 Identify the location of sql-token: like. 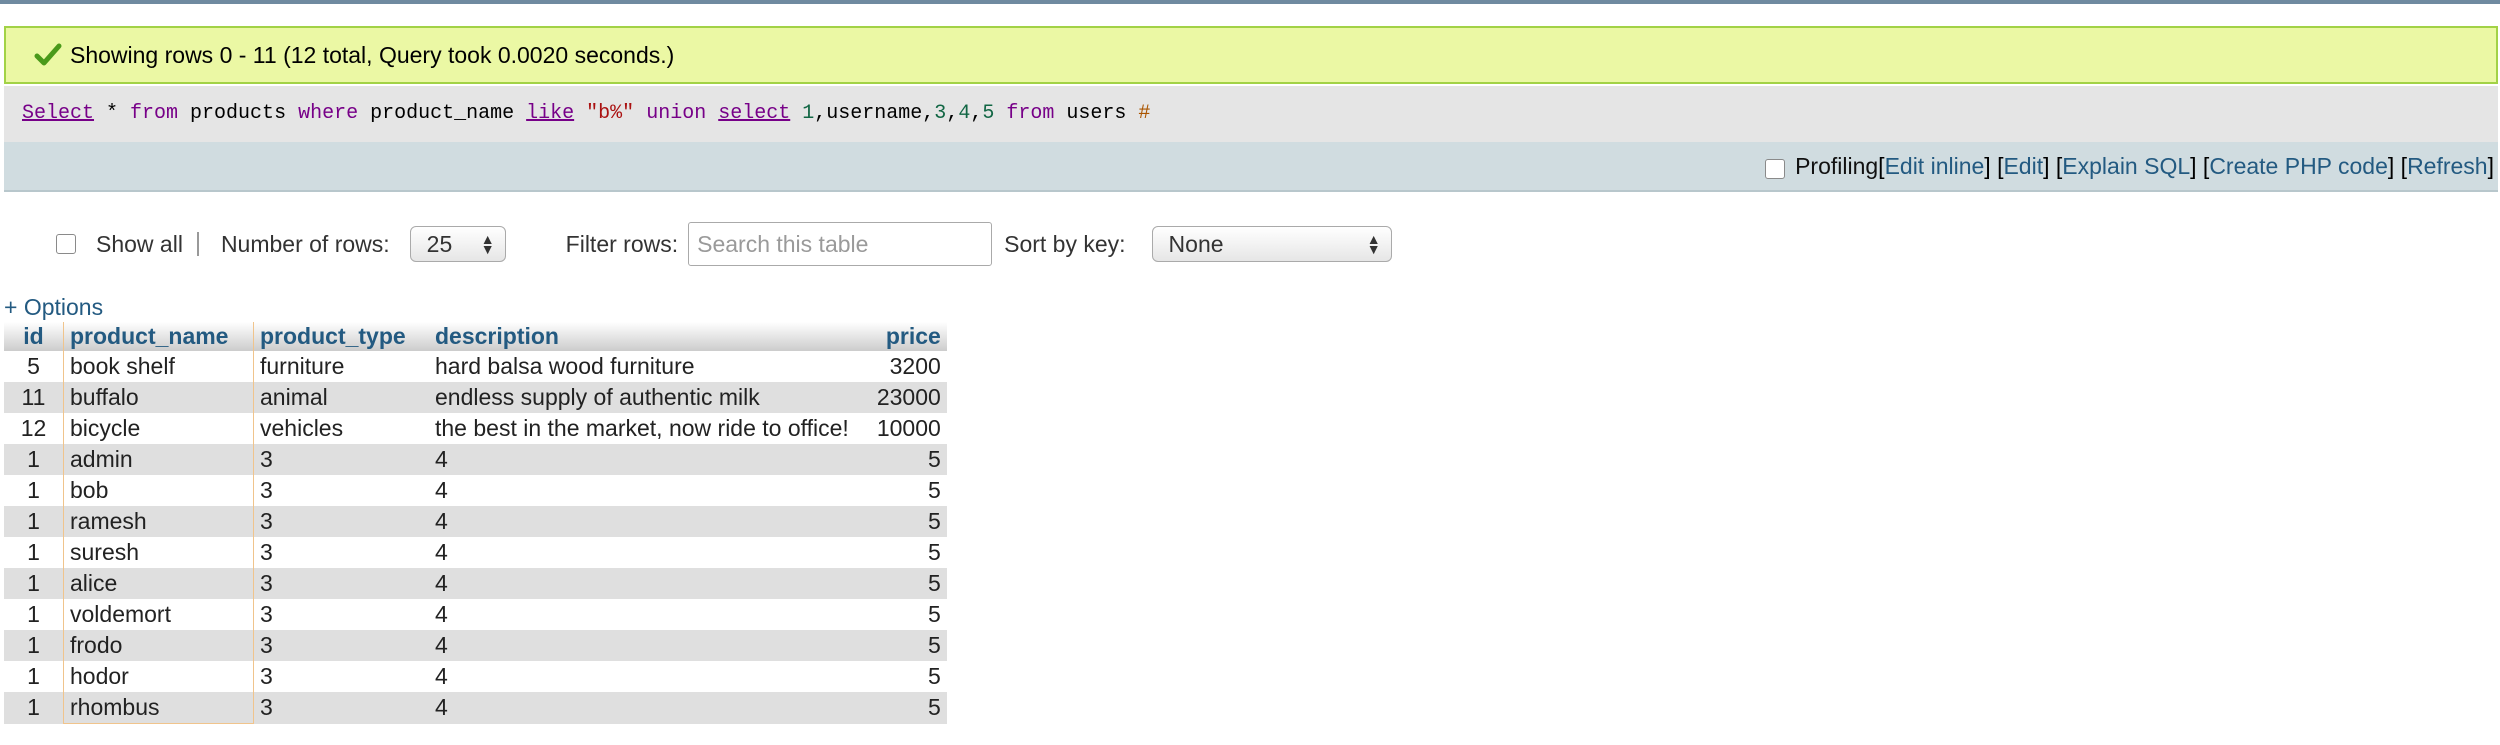
(550, 113).